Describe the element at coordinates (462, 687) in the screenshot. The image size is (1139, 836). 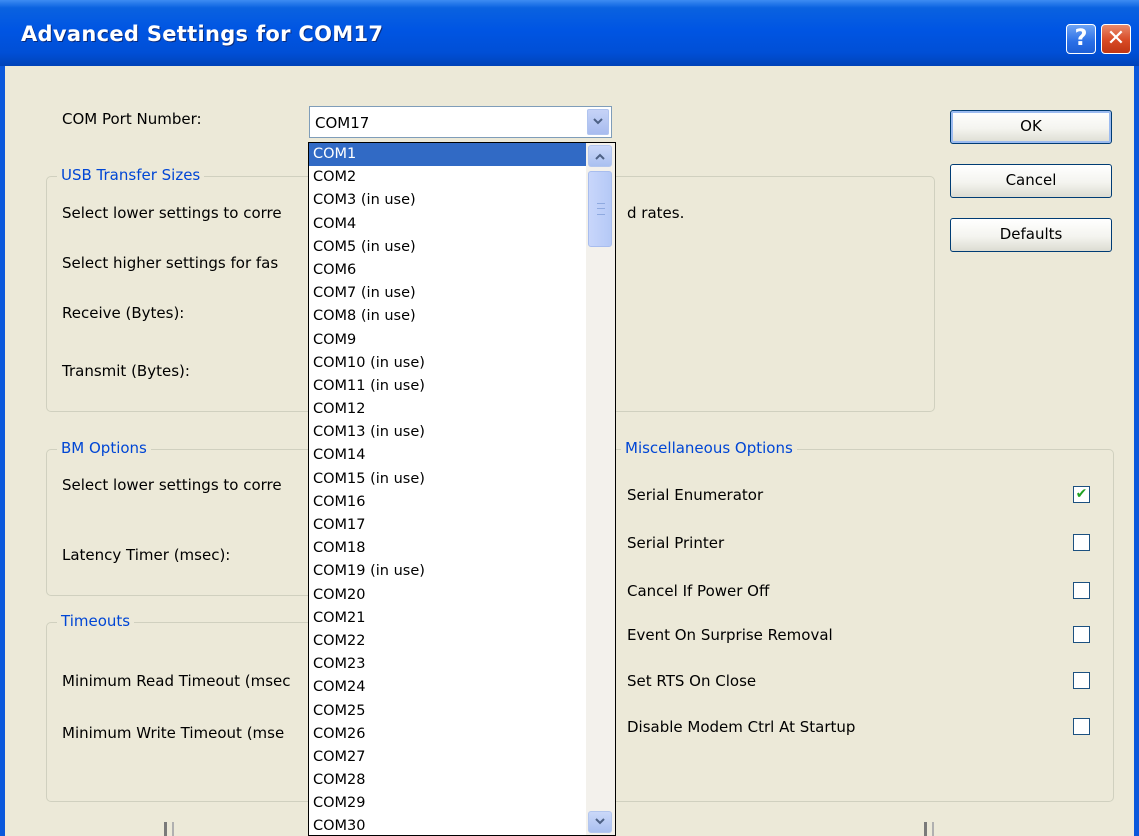
I see `dropdown-option: COM24` at that location.